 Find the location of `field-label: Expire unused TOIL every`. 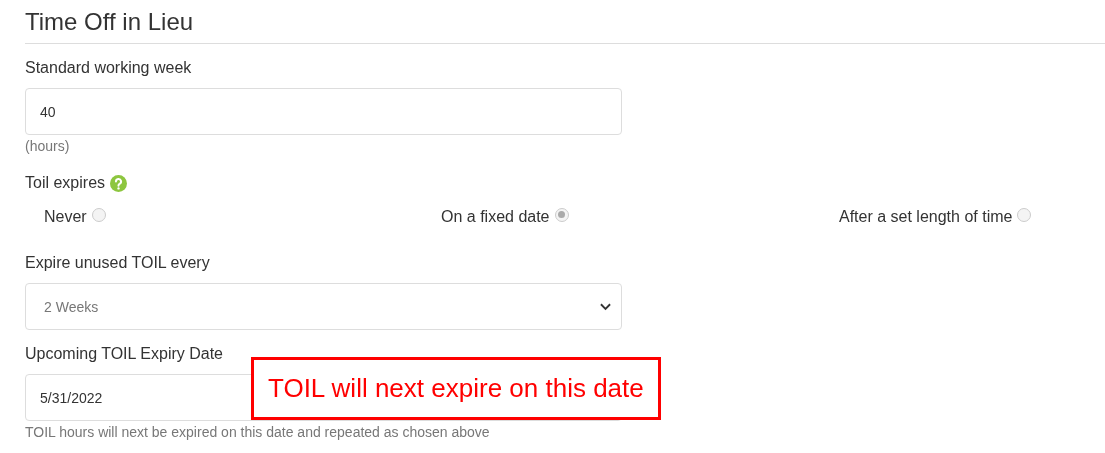

field-label: Expire unused TOIL every is located at coordinates (118, 263).